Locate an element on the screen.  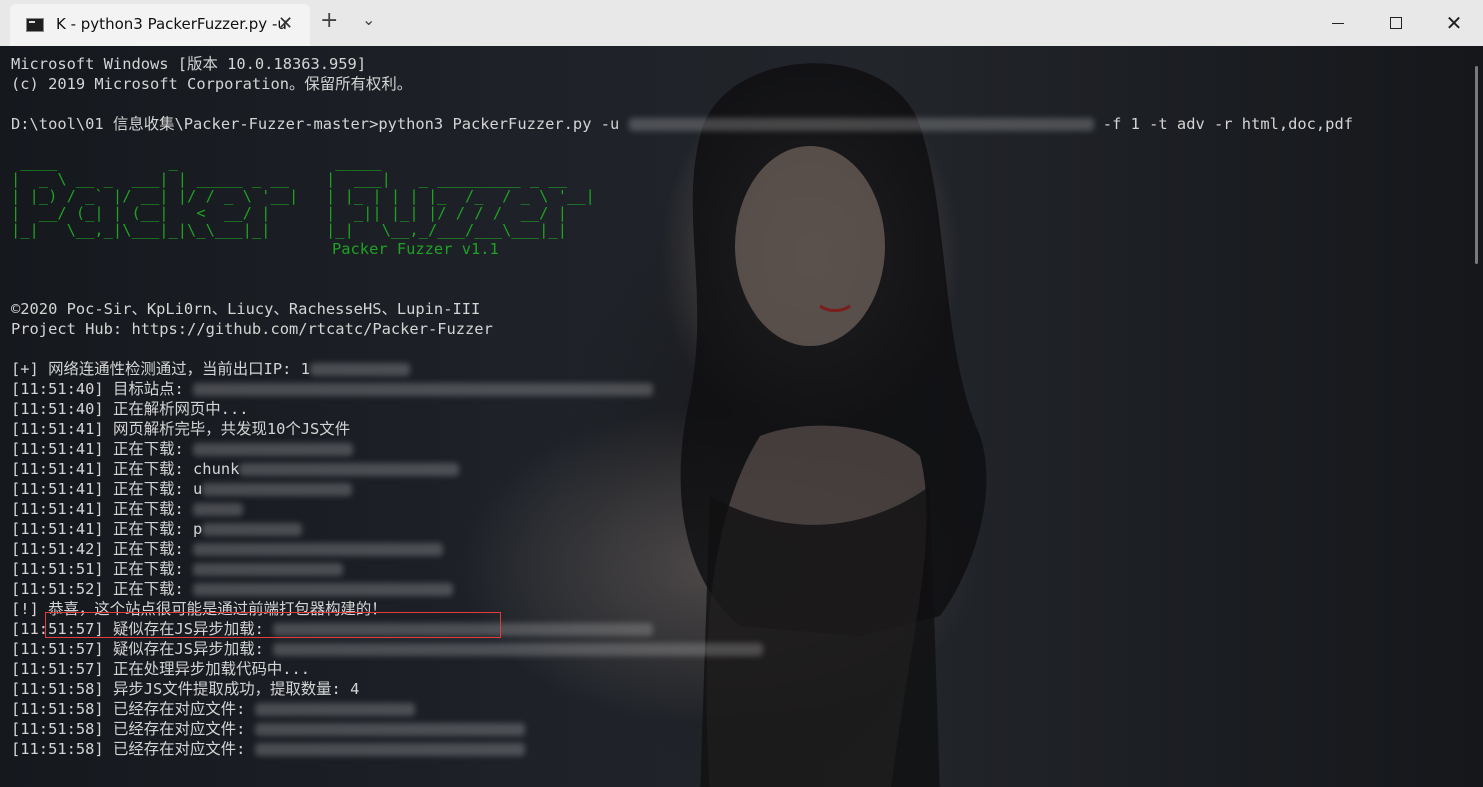
log-line: [11:51:42] 正在下载: is located at coordinates (741, 549).